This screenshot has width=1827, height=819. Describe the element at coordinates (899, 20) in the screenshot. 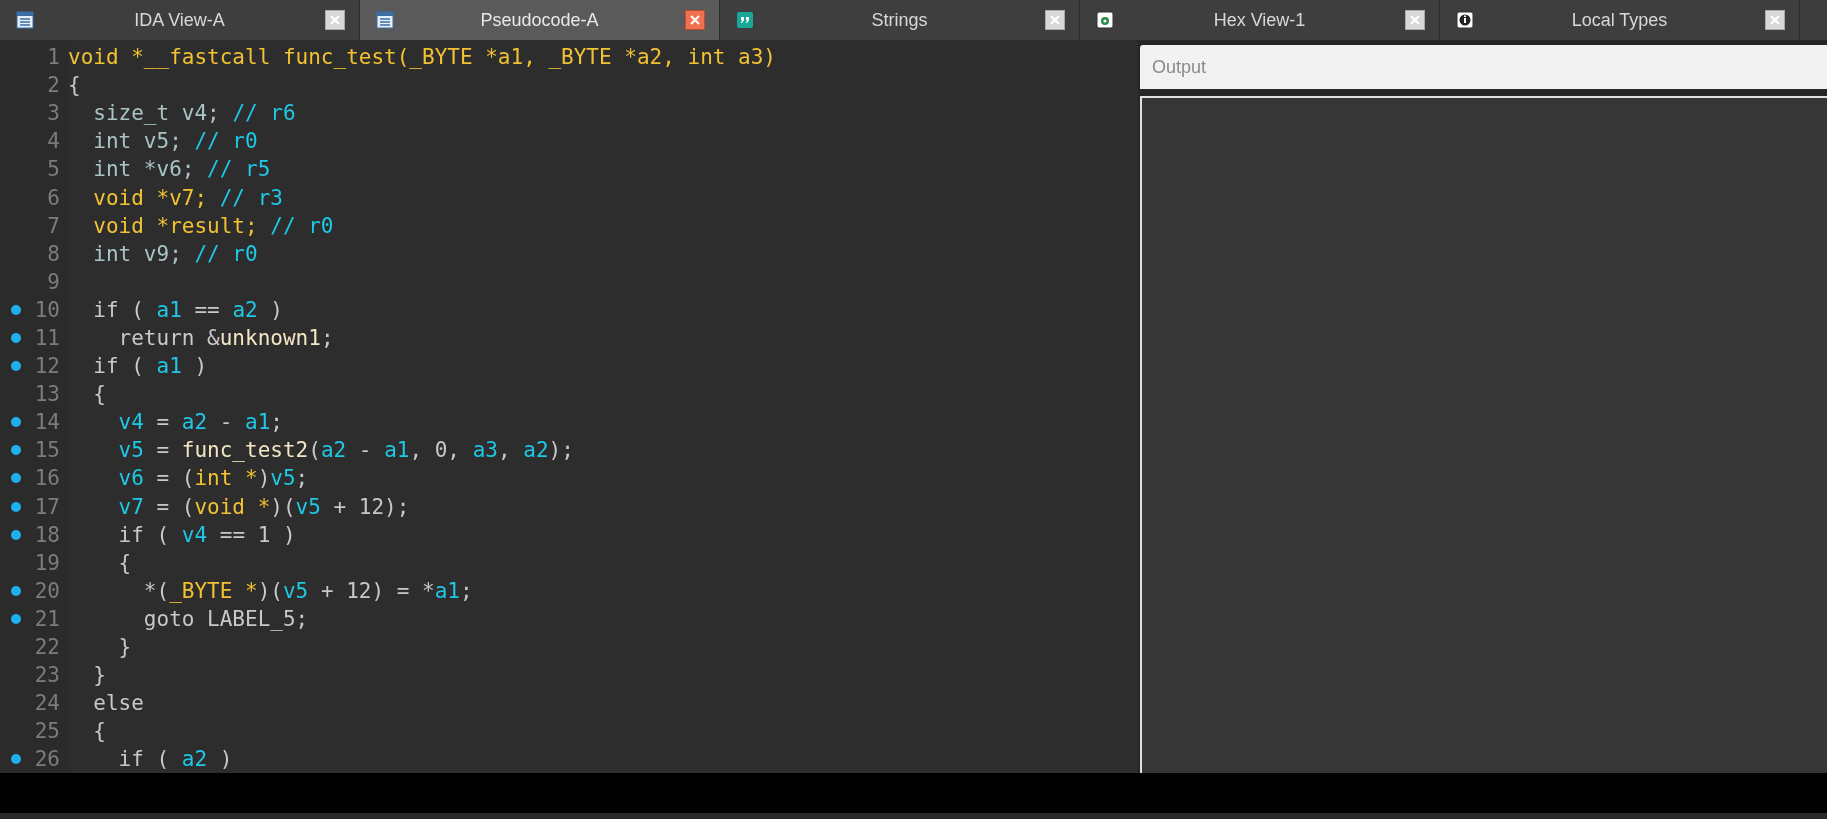

I see `tab-label: Strings` at that location.